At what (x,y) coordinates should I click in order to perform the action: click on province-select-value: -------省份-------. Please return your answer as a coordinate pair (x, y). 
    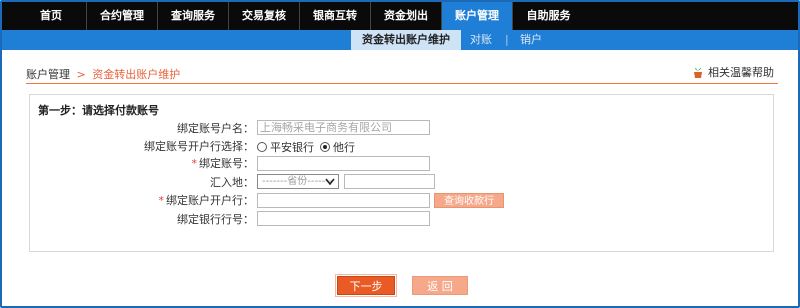
    Looking at the image, I should click on (297, 181).